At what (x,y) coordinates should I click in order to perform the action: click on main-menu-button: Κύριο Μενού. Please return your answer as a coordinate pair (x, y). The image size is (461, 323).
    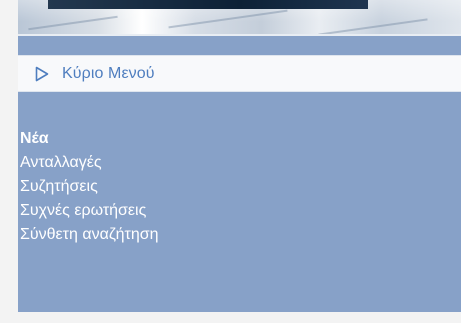
    Looking at the image, I should click on (239, 73).